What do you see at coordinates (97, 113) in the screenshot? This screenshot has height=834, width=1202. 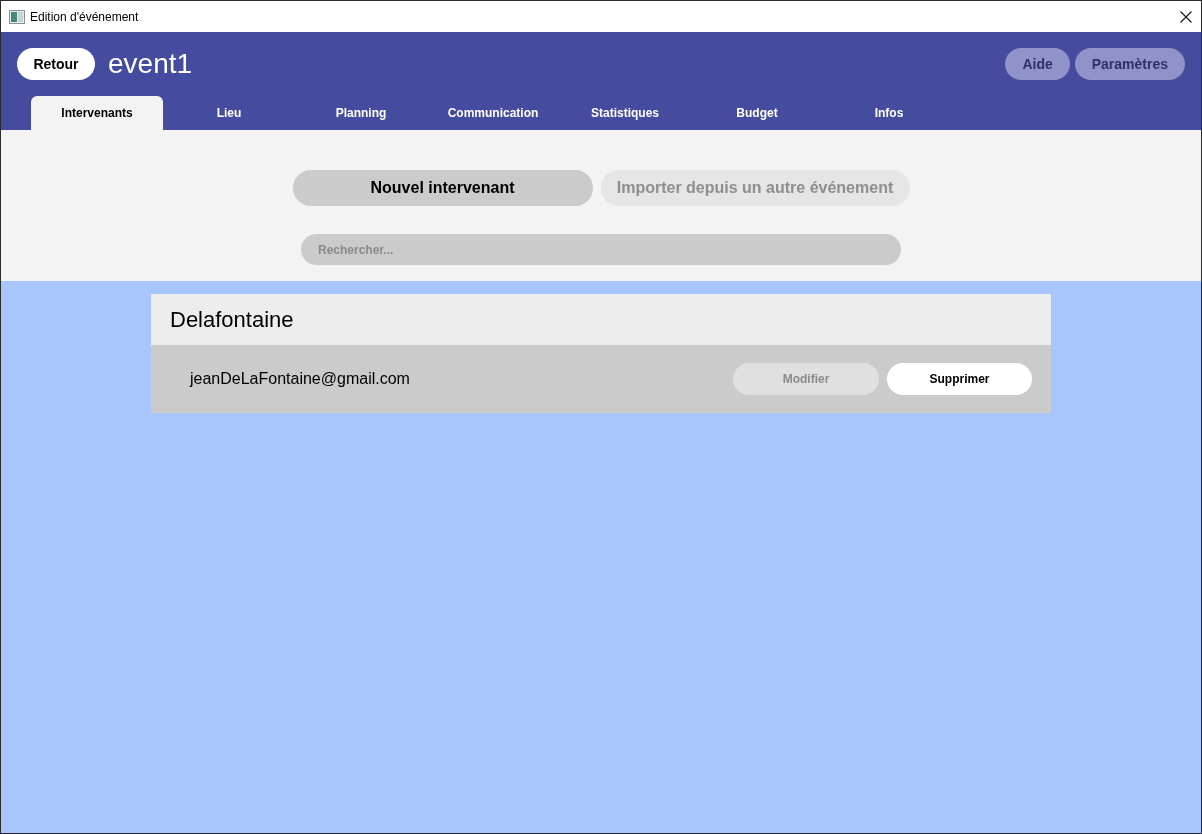 I see `tab: Intervenants` at bounding box center [97, 113].